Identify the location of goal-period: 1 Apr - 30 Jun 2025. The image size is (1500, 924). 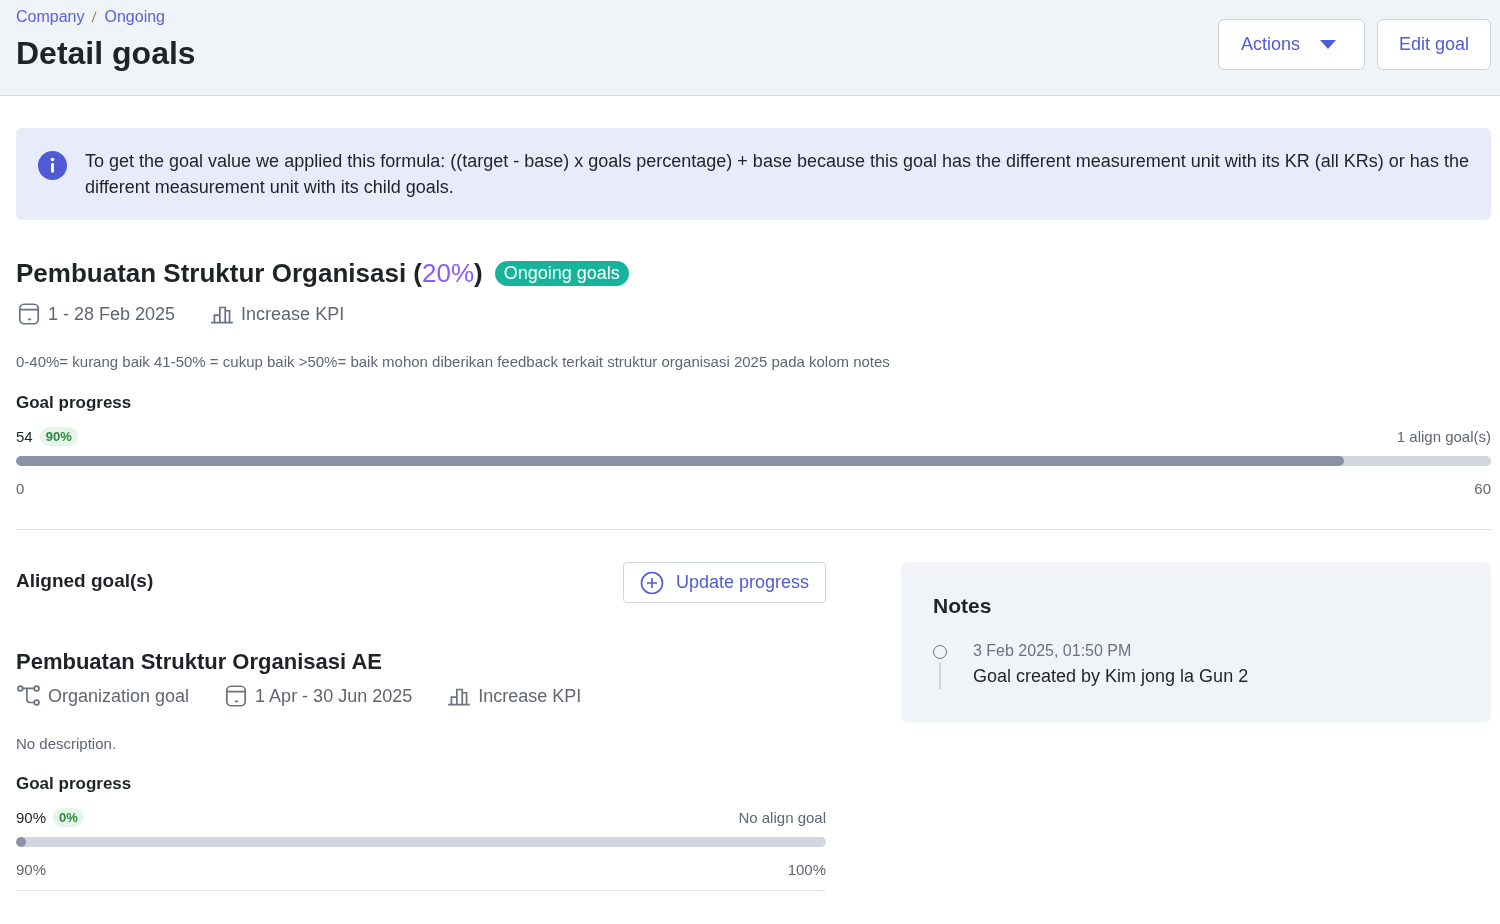
(334, 696).